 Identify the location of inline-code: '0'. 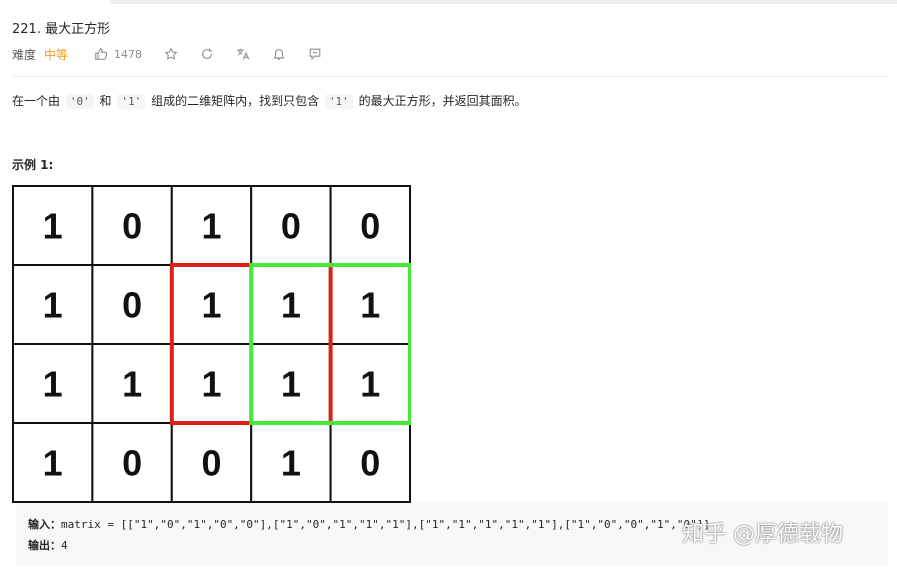
(79, 101).